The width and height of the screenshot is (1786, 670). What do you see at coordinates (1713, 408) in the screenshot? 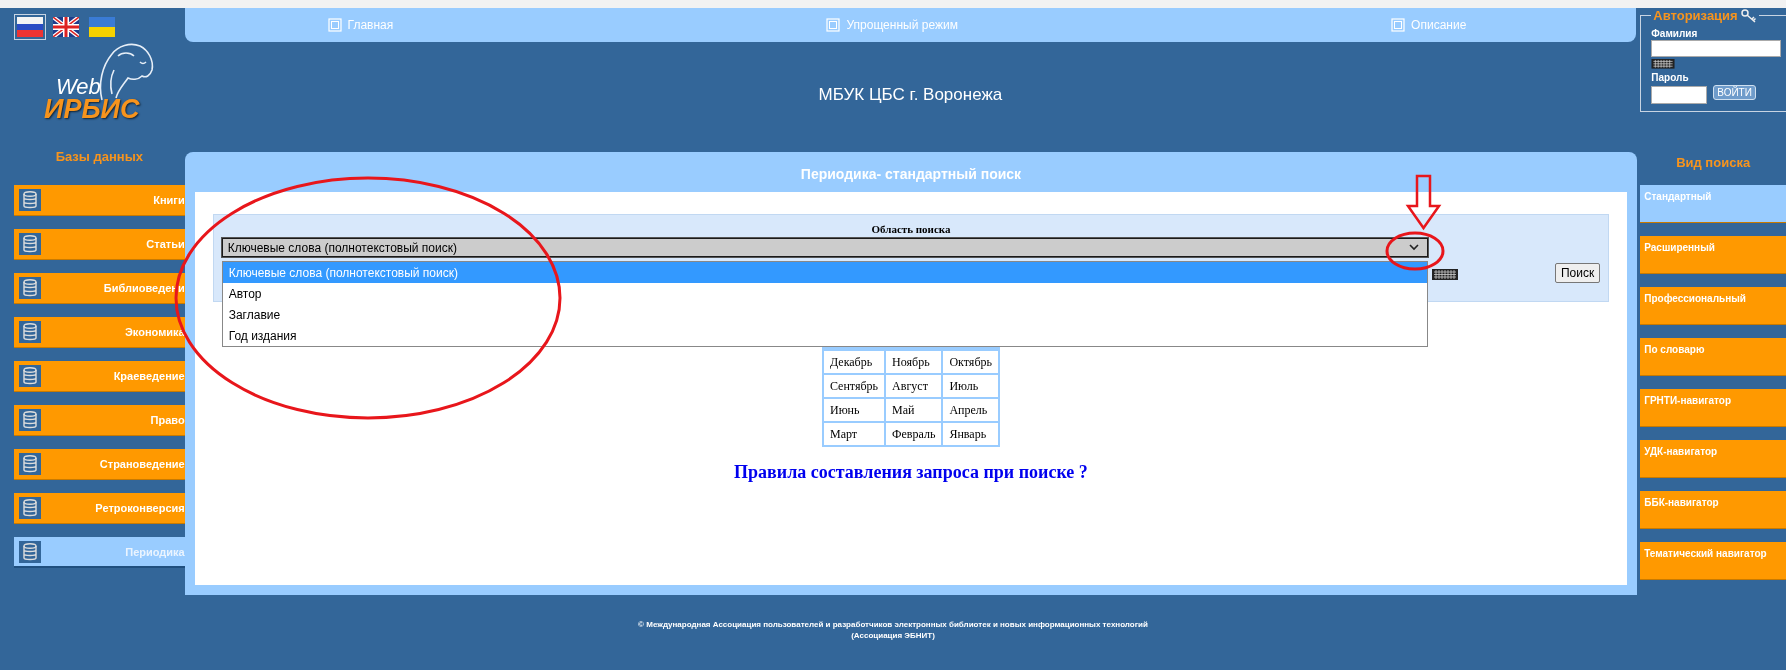
I see `search-type-item: ГРНТИ-навигатор` at bounding box center [1713, 408].